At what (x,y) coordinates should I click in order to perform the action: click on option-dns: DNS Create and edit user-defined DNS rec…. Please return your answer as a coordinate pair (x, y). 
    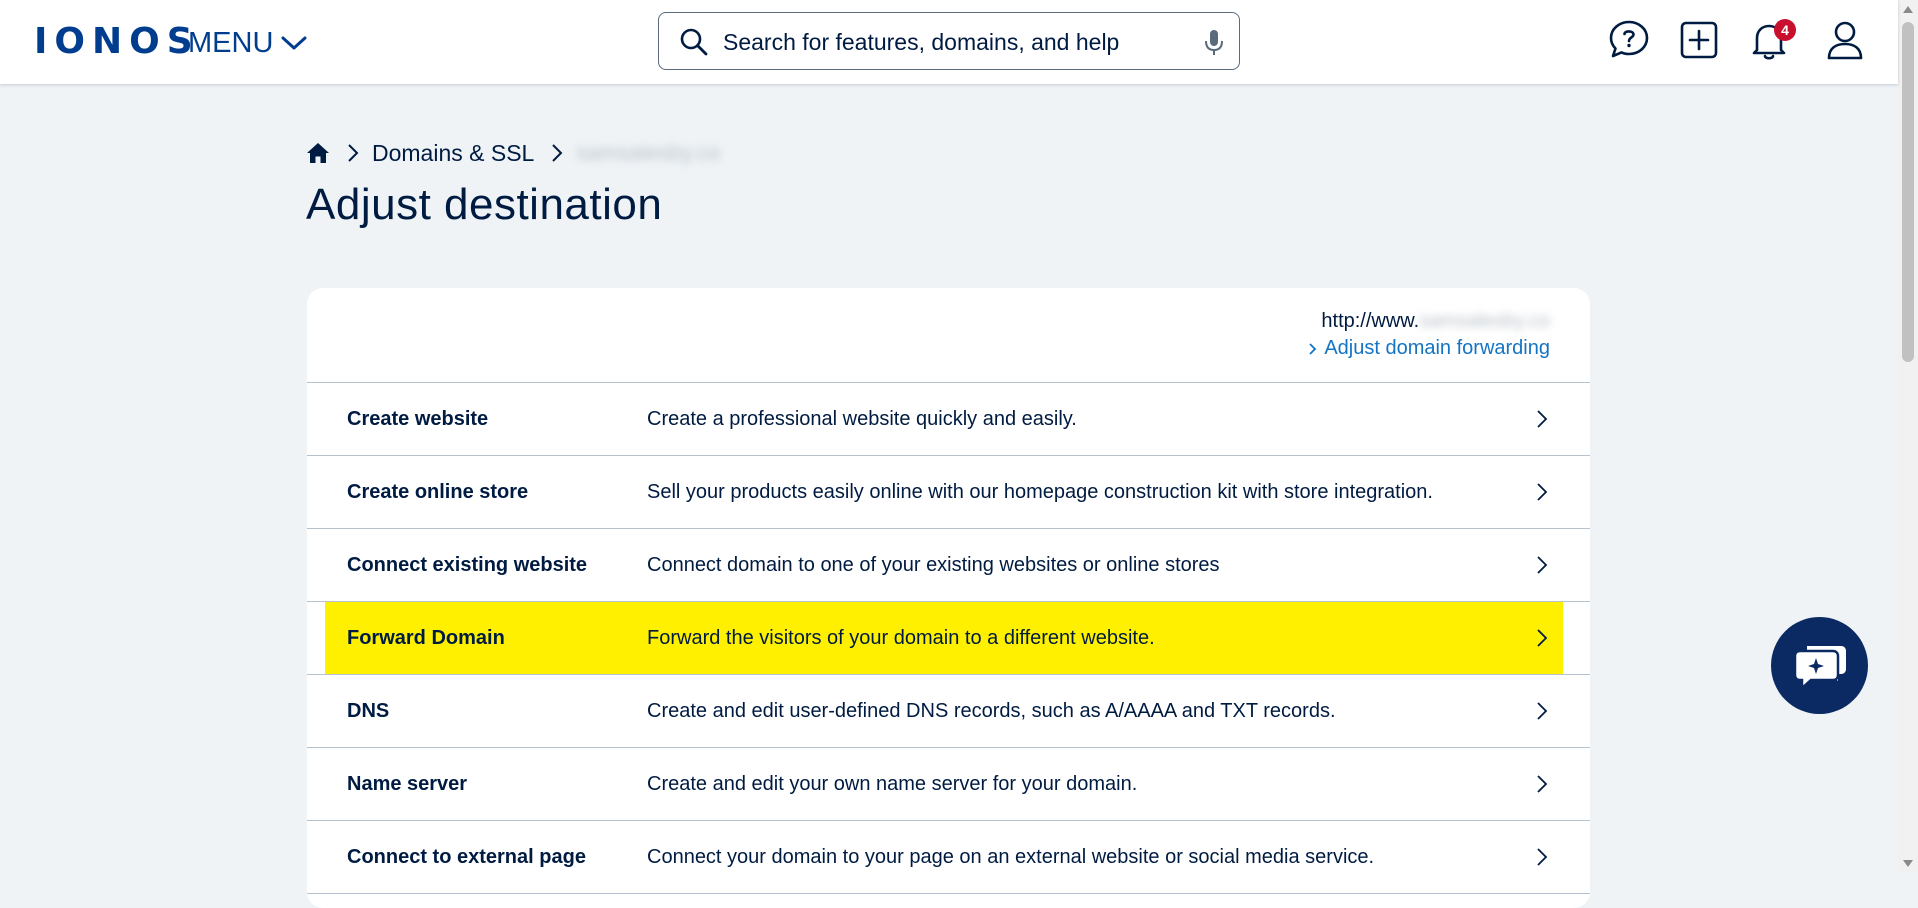
    Looking at the image, I should click on (948, 711).